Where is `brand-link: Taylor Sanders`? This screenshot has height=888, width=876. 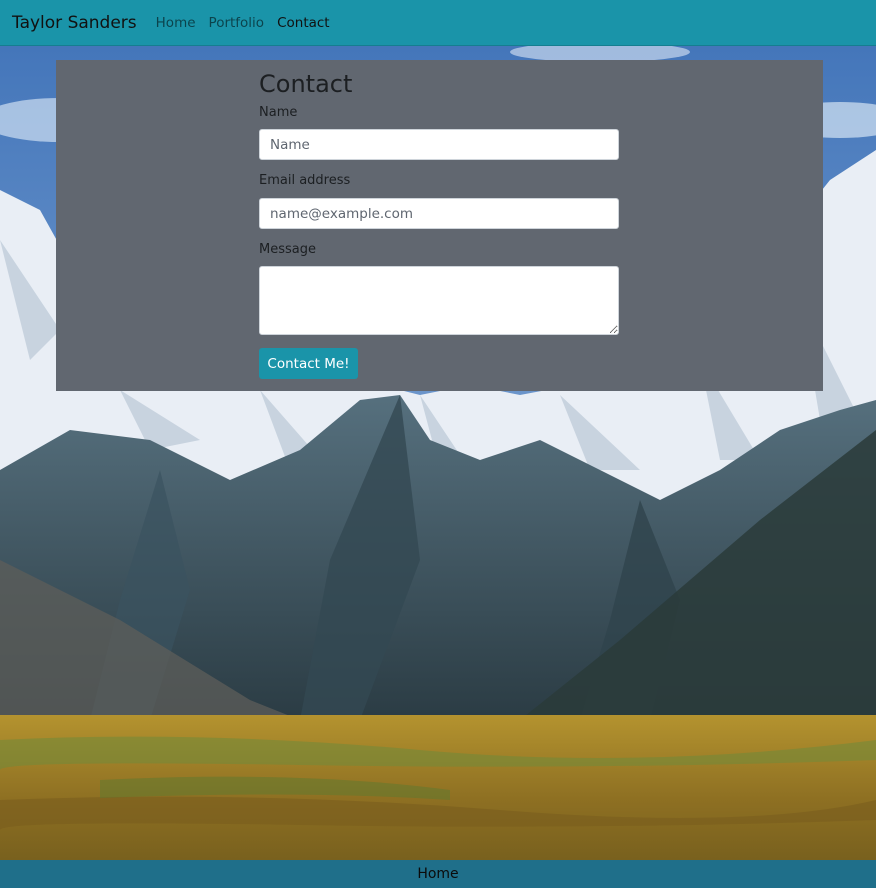 brand-link: Taylor Sanders is located at coordinates (74, 23).